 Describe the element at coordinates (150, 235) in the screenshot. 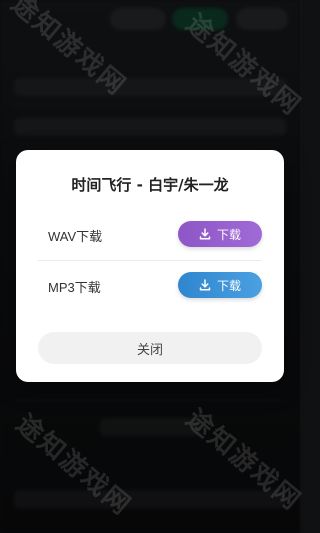

I see `download-item-wav: WAV下载 下载` at that location.